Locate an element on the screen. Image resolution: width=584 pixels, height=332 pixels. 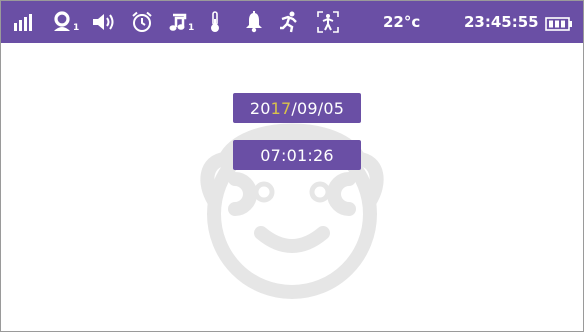
camera-user-icon: 1 is located at coordinates (65, 22).